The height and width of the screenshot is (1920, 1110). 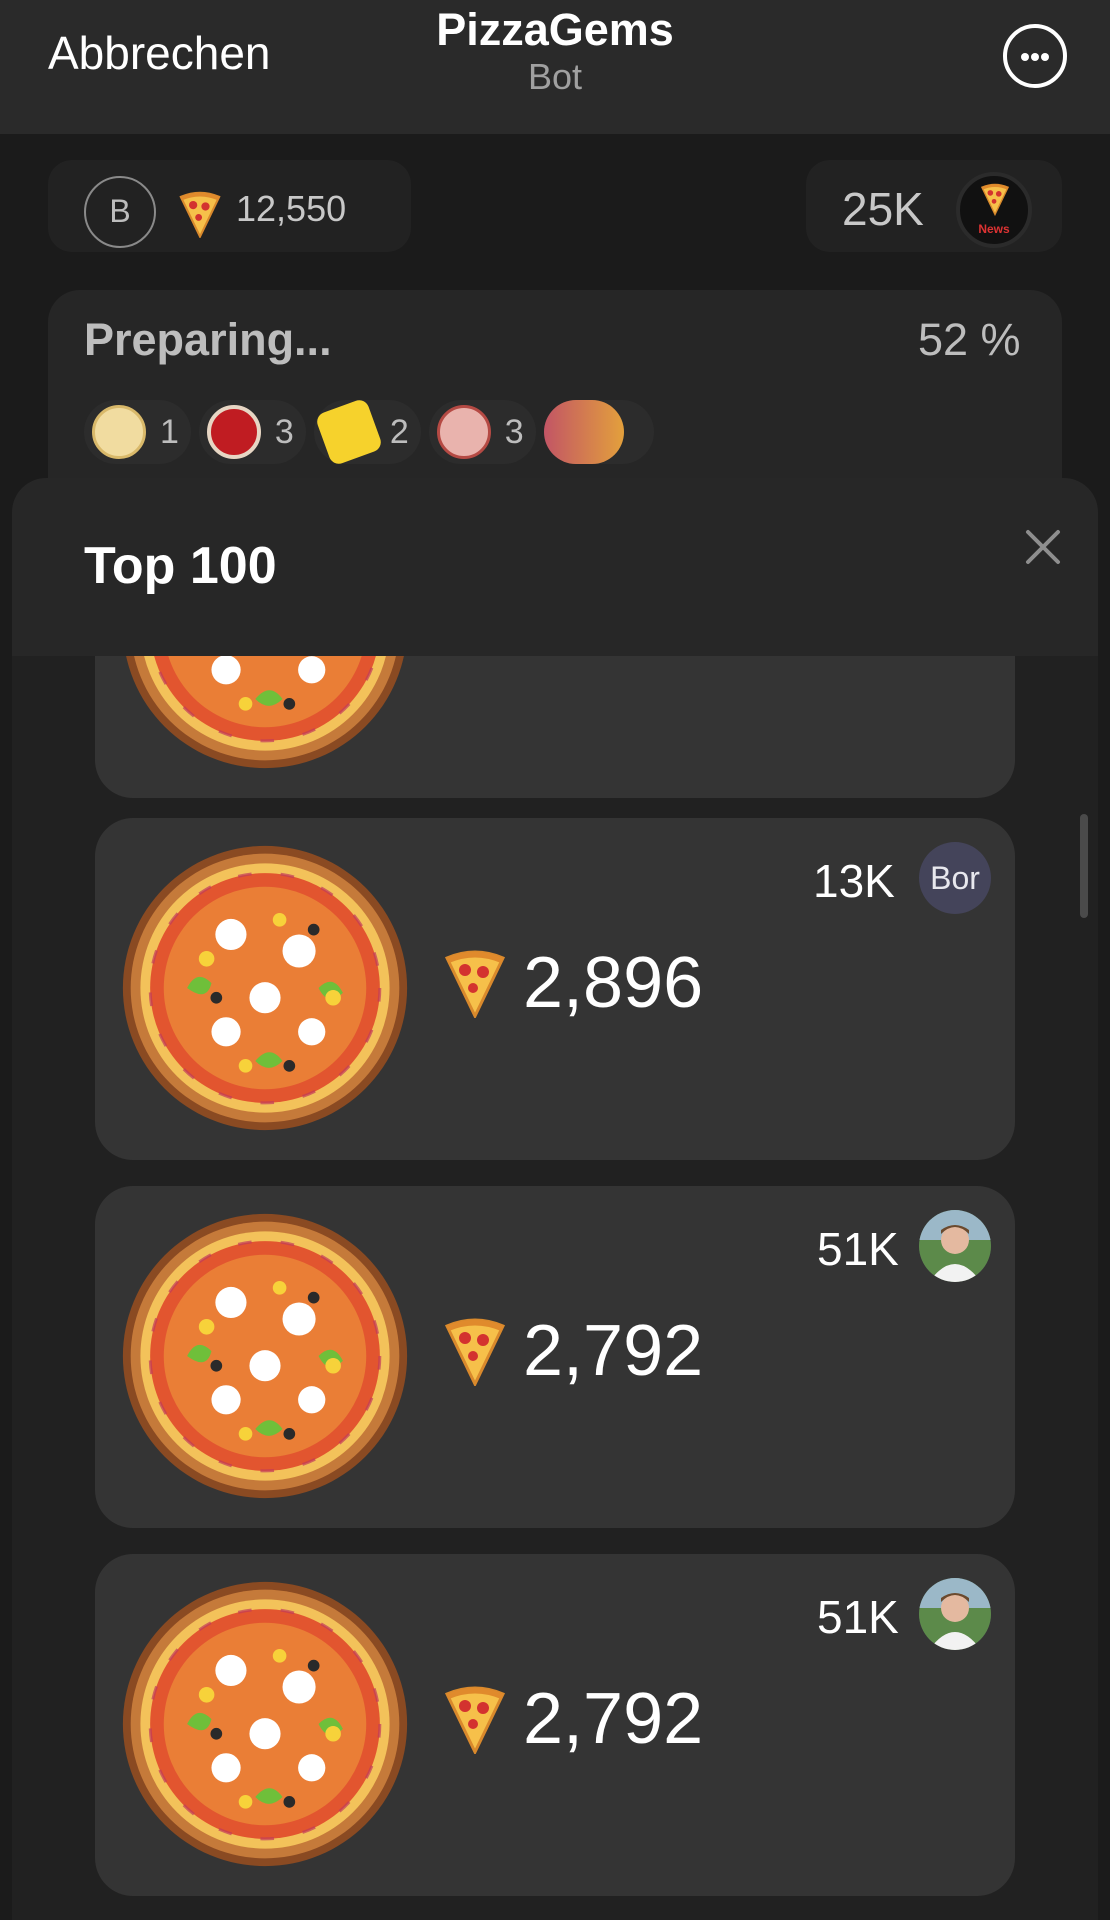 I want to click on news-channel-avatar: News, so click(x=994, y=210).